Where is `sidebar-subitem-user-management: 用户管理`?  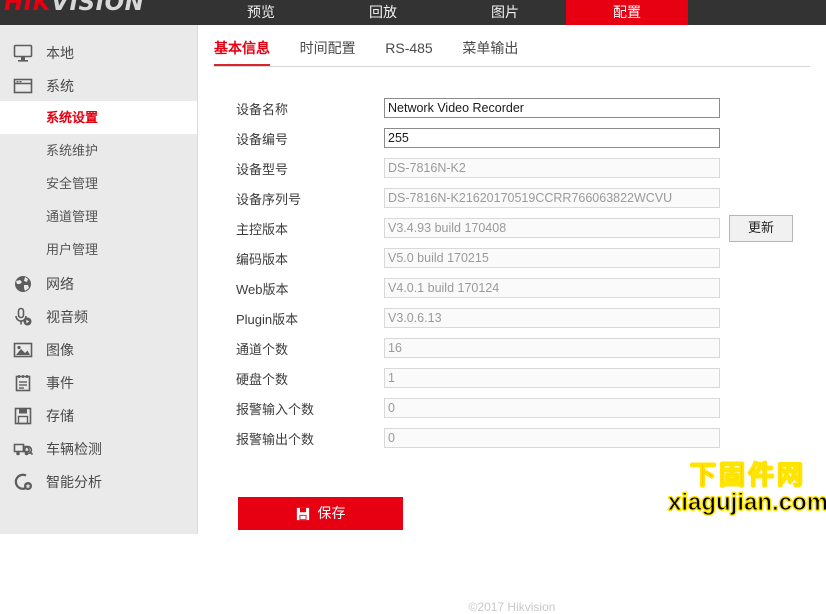
sidebar-subitem-user-management: 用户管理 is located at coordinates (98, 249).